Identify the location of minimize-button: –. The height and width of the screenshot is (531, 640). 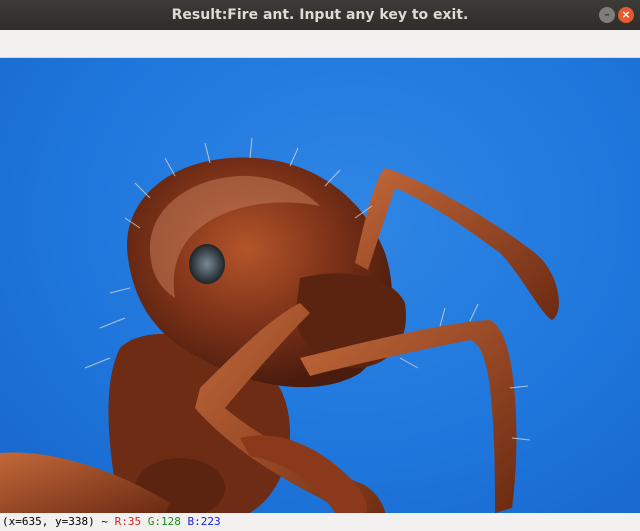
(607, 15).